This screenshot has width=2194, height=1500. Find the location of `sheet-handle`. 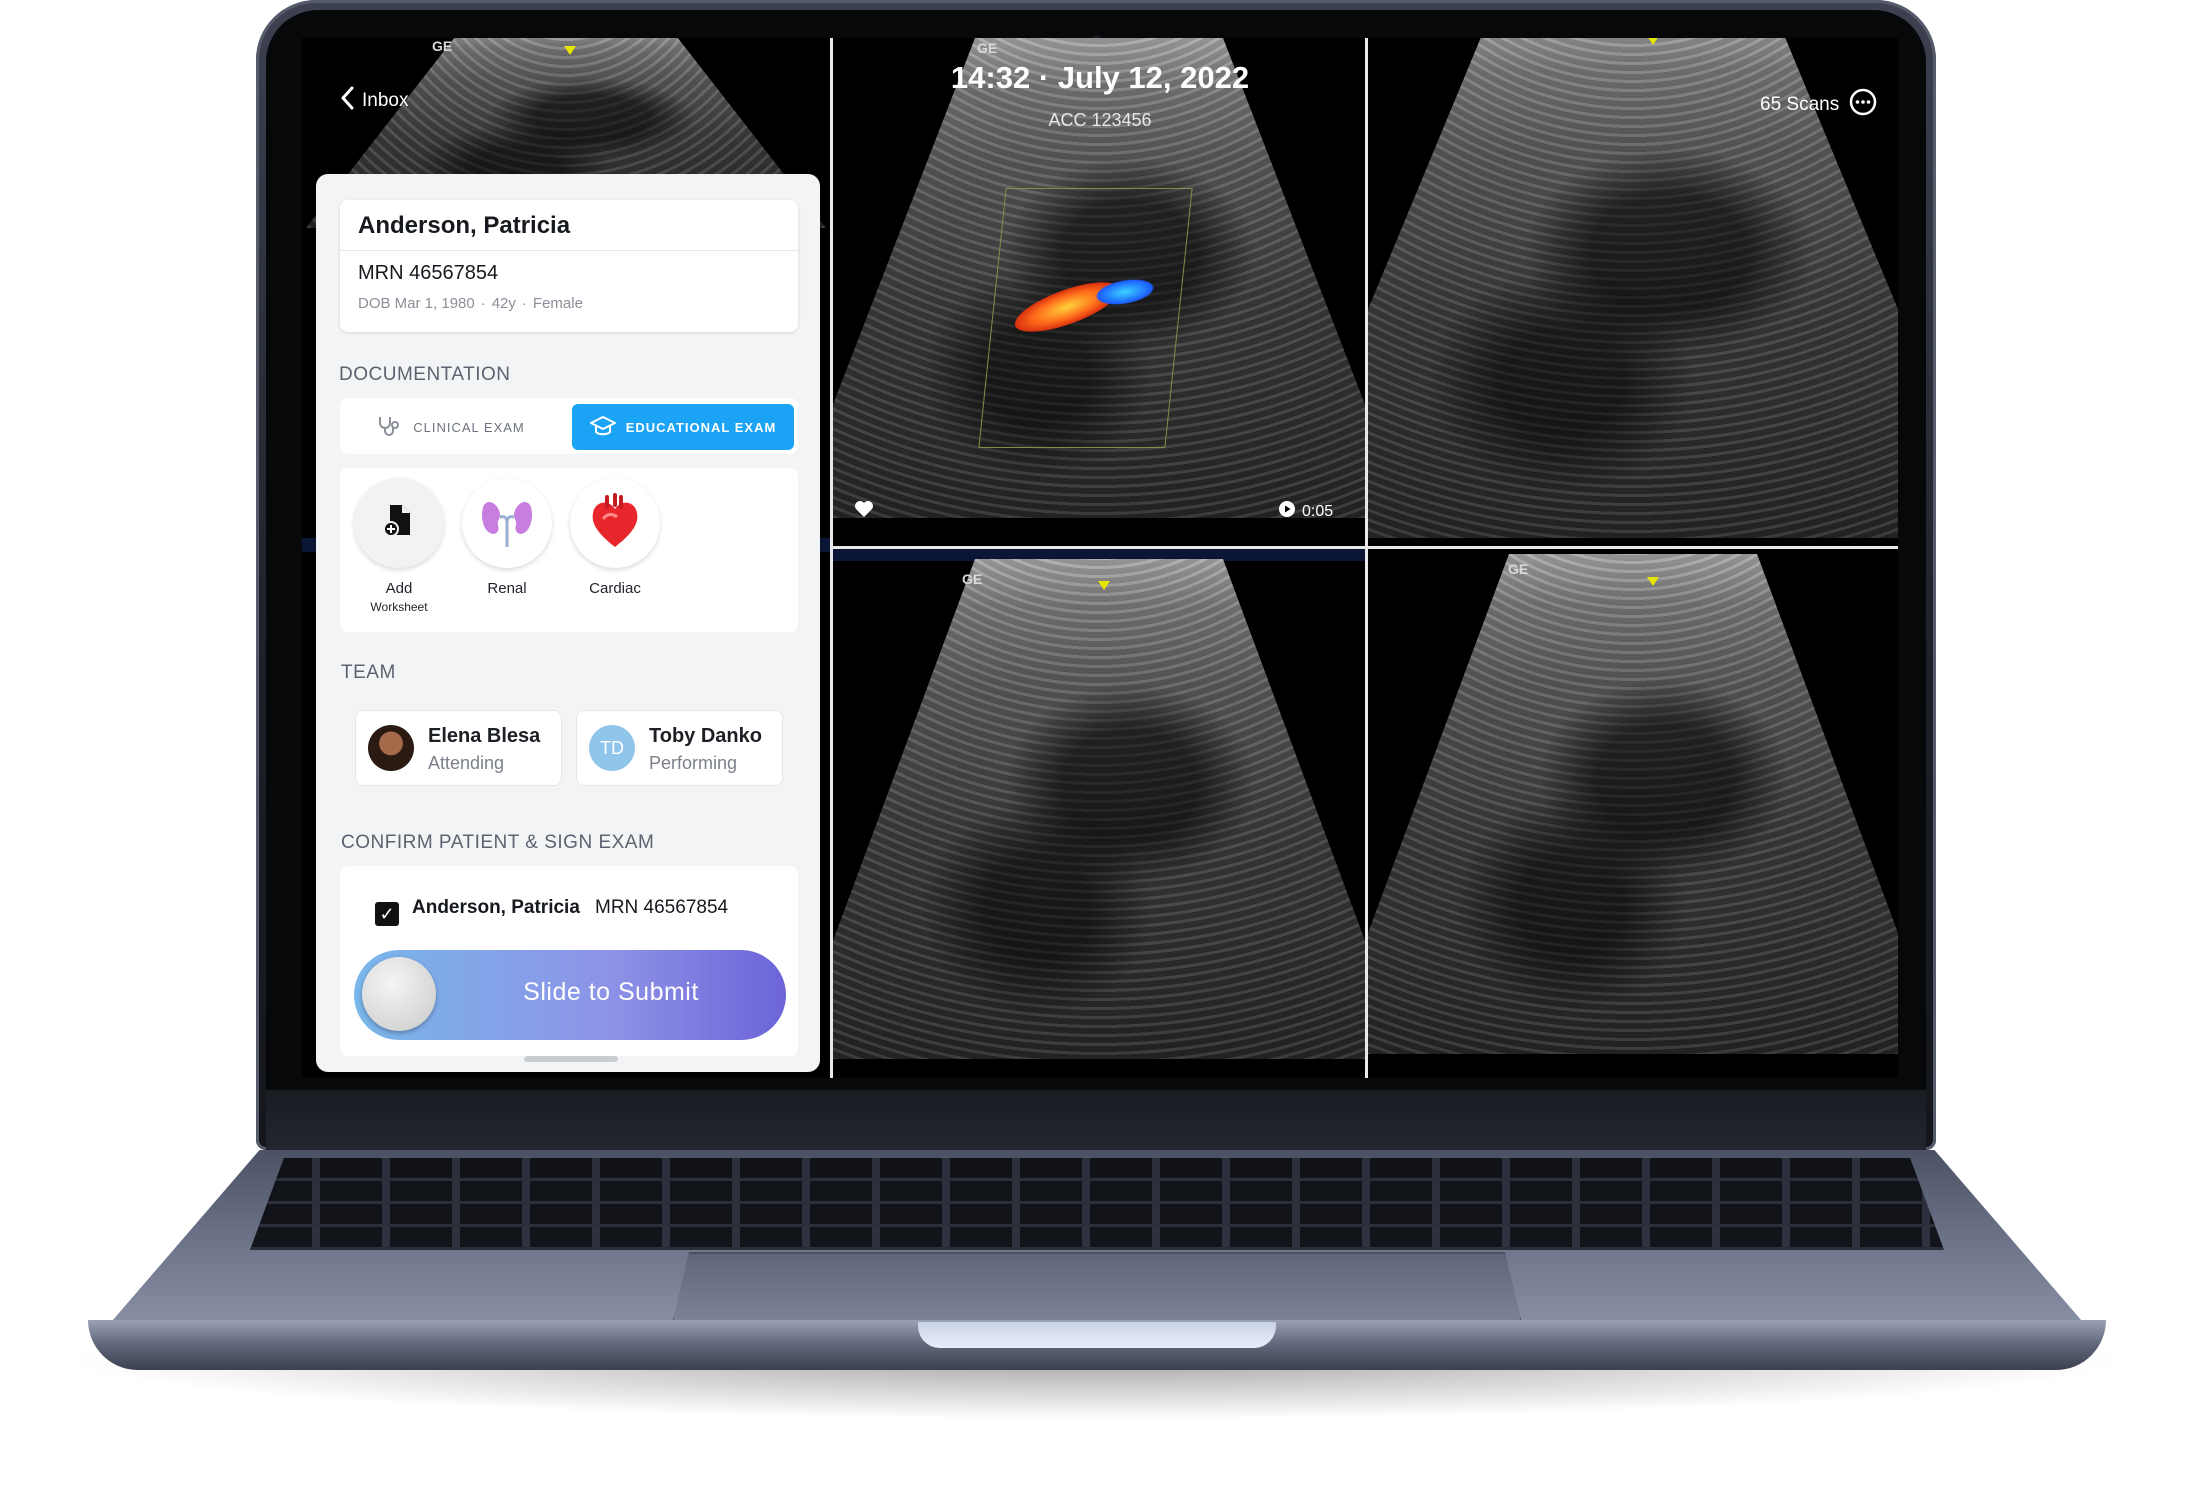

sheet-handle is located at coordinates (571, 1059).